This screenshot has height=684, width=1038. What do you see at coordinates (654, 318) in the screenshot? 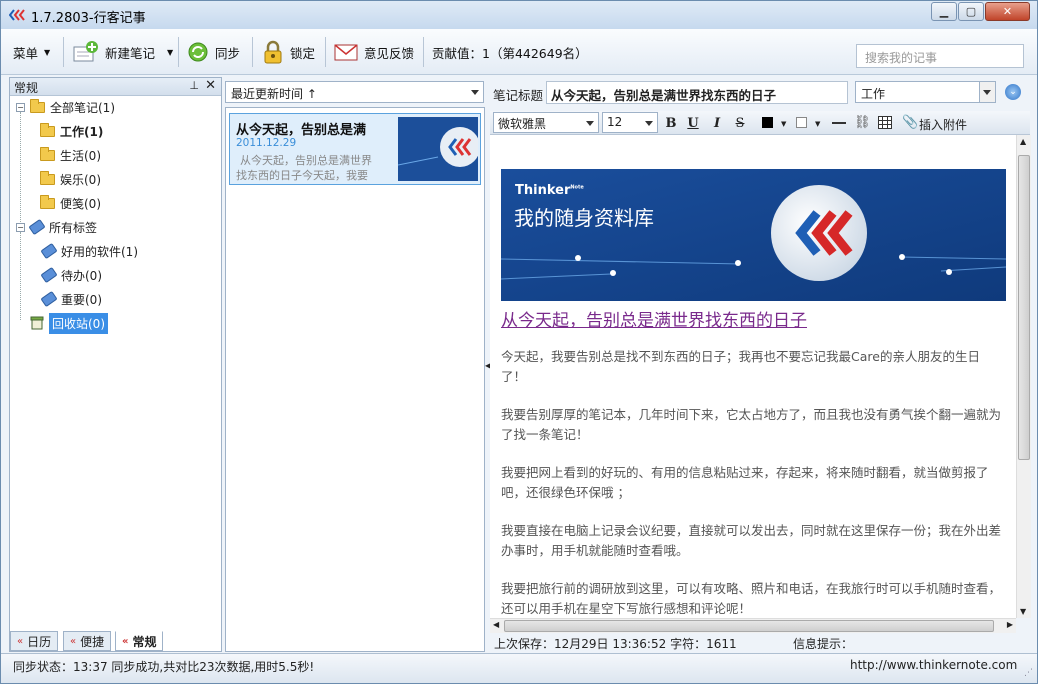
I see `note-heading-link: 从今天起，告别总是满世界找东西的日子` at bounding box center [654, 318].